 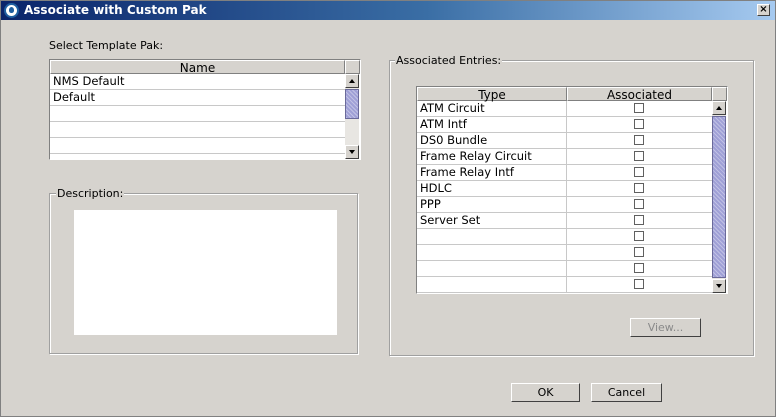 What do you see at coordinates (197, 98) in the screenshot?
I see `table-row: Default` at bounding box center [197, 98].